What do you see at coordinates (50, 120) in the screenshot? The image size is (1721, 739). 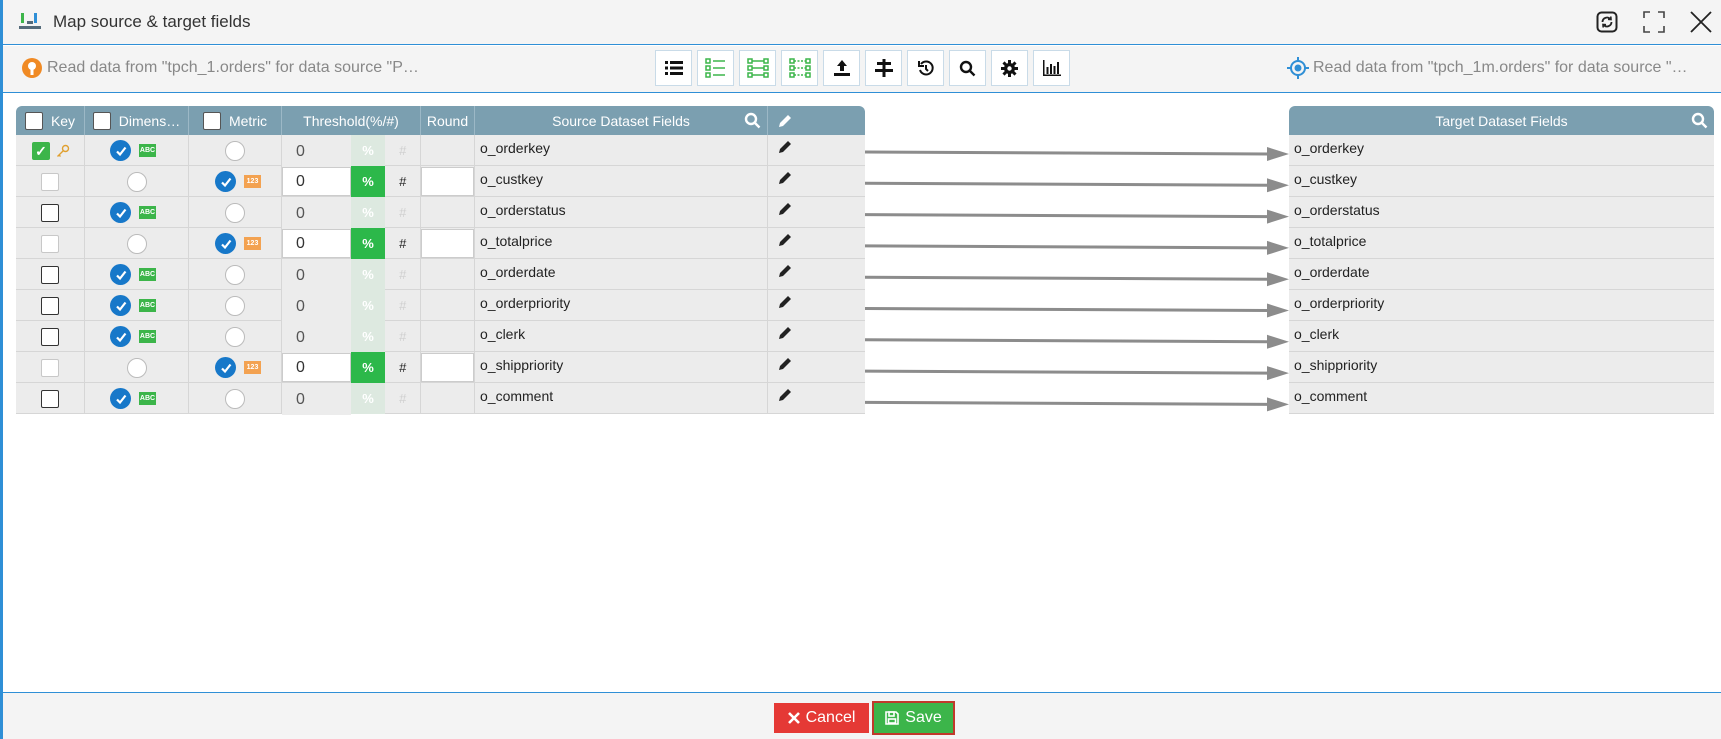 I see `key-column-header: Key` at bounding box center [50, 120].